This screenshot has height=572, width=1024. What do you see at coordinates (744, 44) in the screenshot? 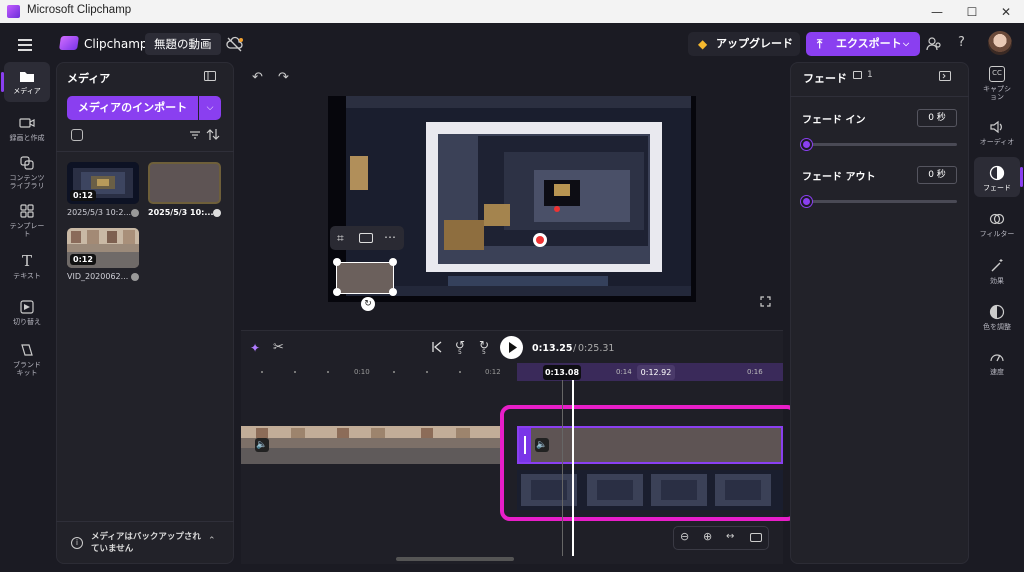
I see `upgrade-button: ◆ アップグレード` at bounding box center [744, 44].